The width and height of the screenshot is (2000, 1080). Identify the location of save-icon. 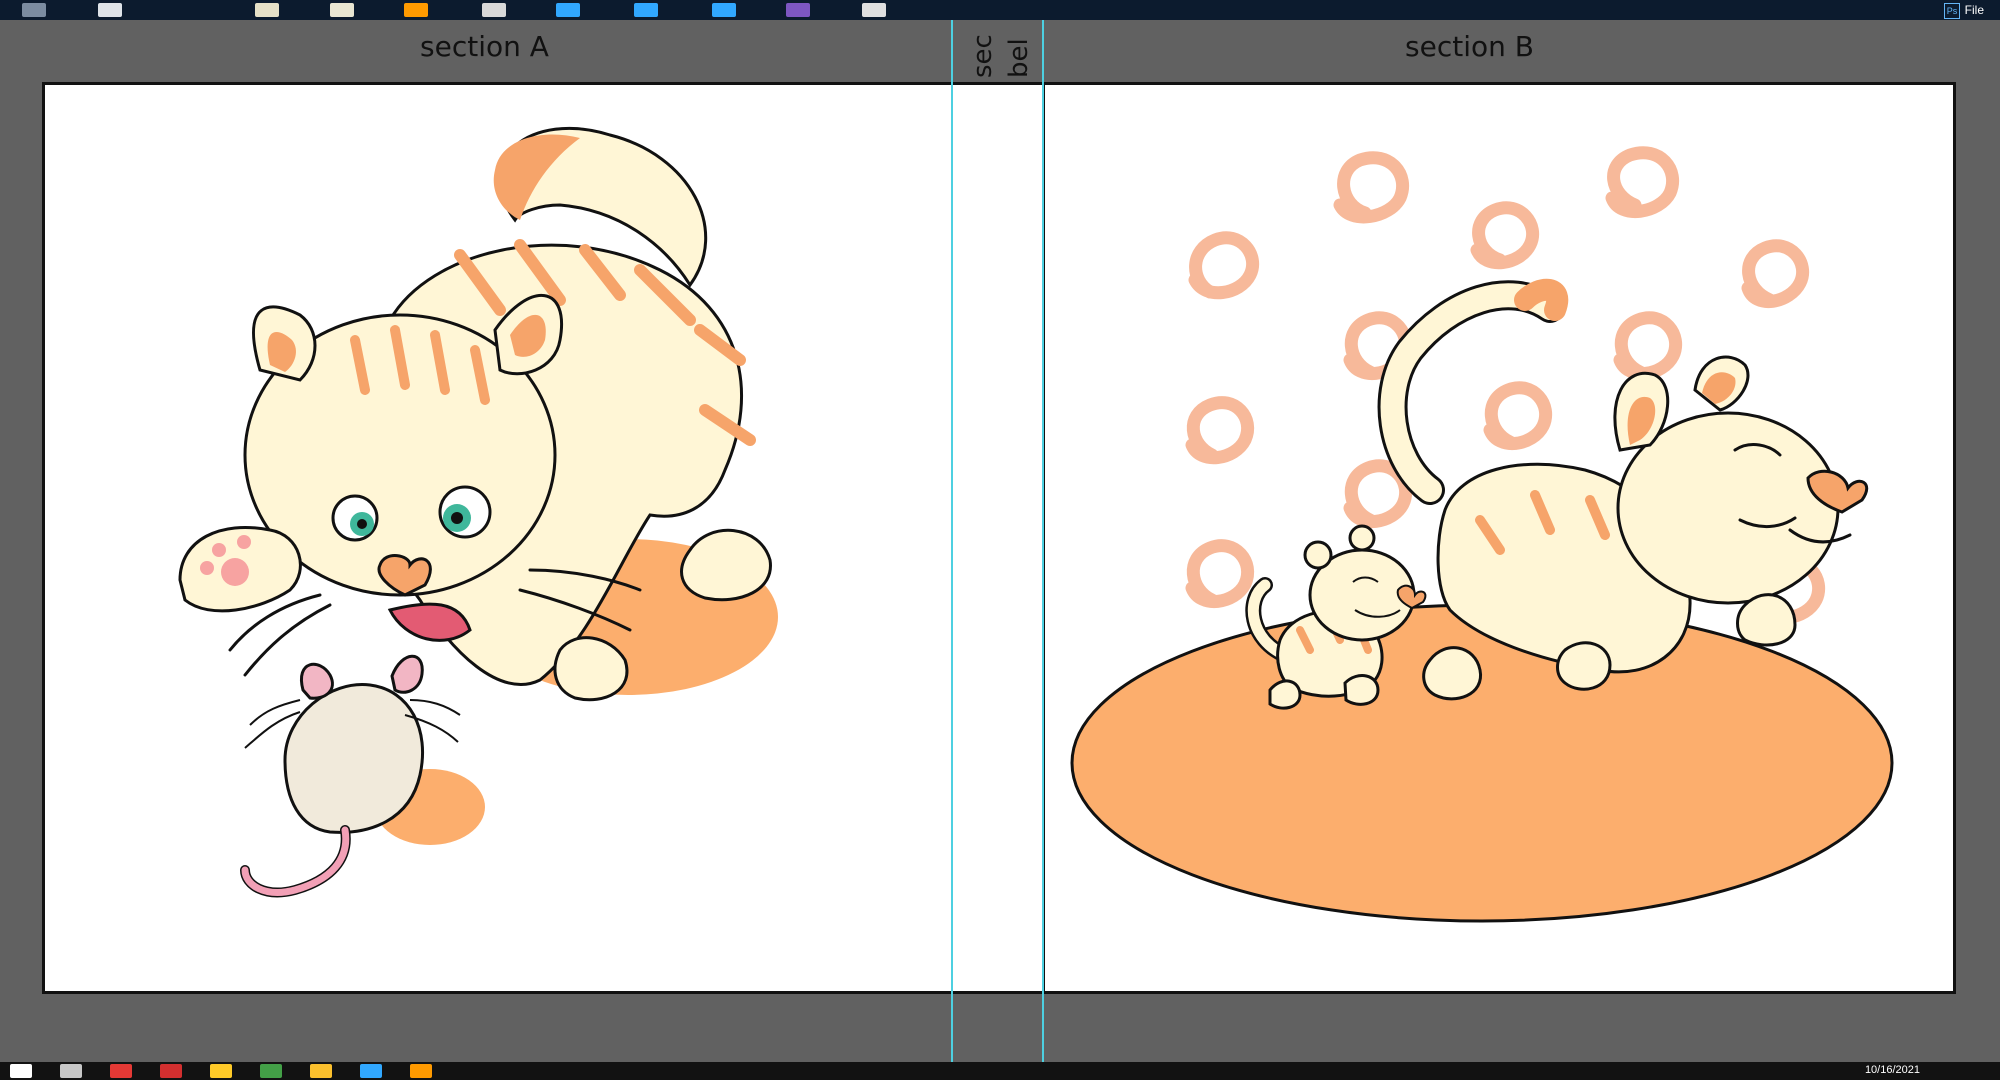
(110, 10).